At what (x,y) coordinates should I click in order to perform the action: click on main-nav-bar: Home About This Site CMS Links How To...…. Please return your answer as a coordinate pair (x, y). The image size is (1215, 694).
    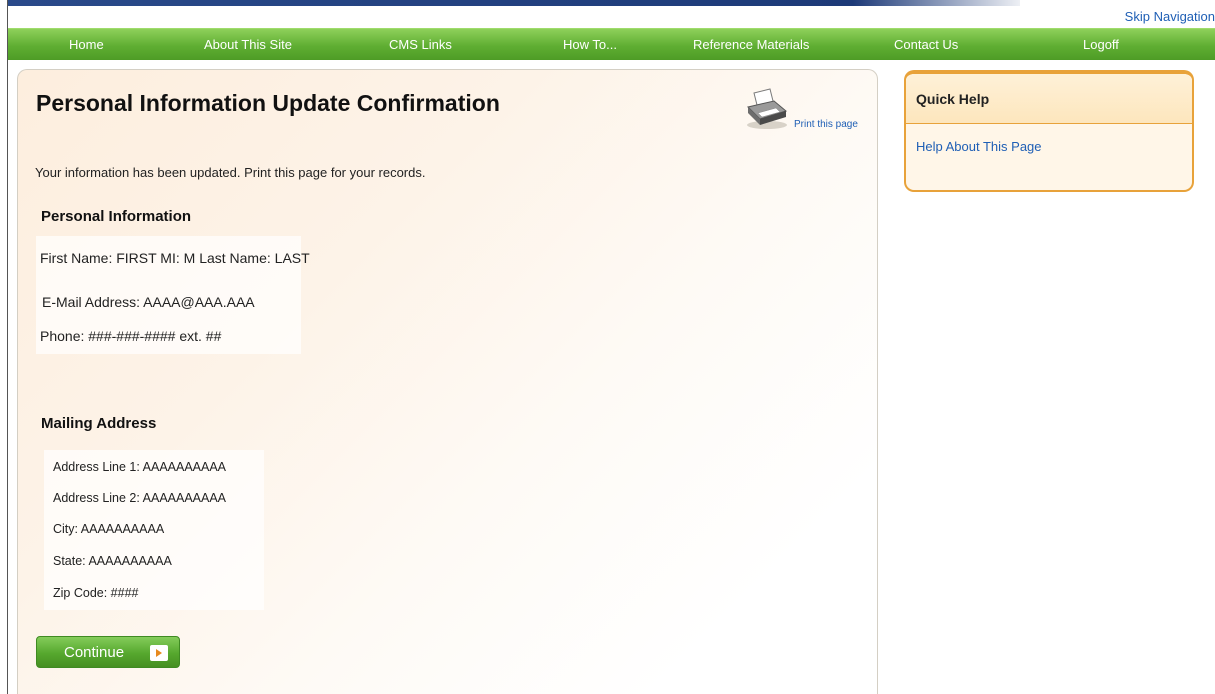
    Looking at the image, I should click on (611, 44).